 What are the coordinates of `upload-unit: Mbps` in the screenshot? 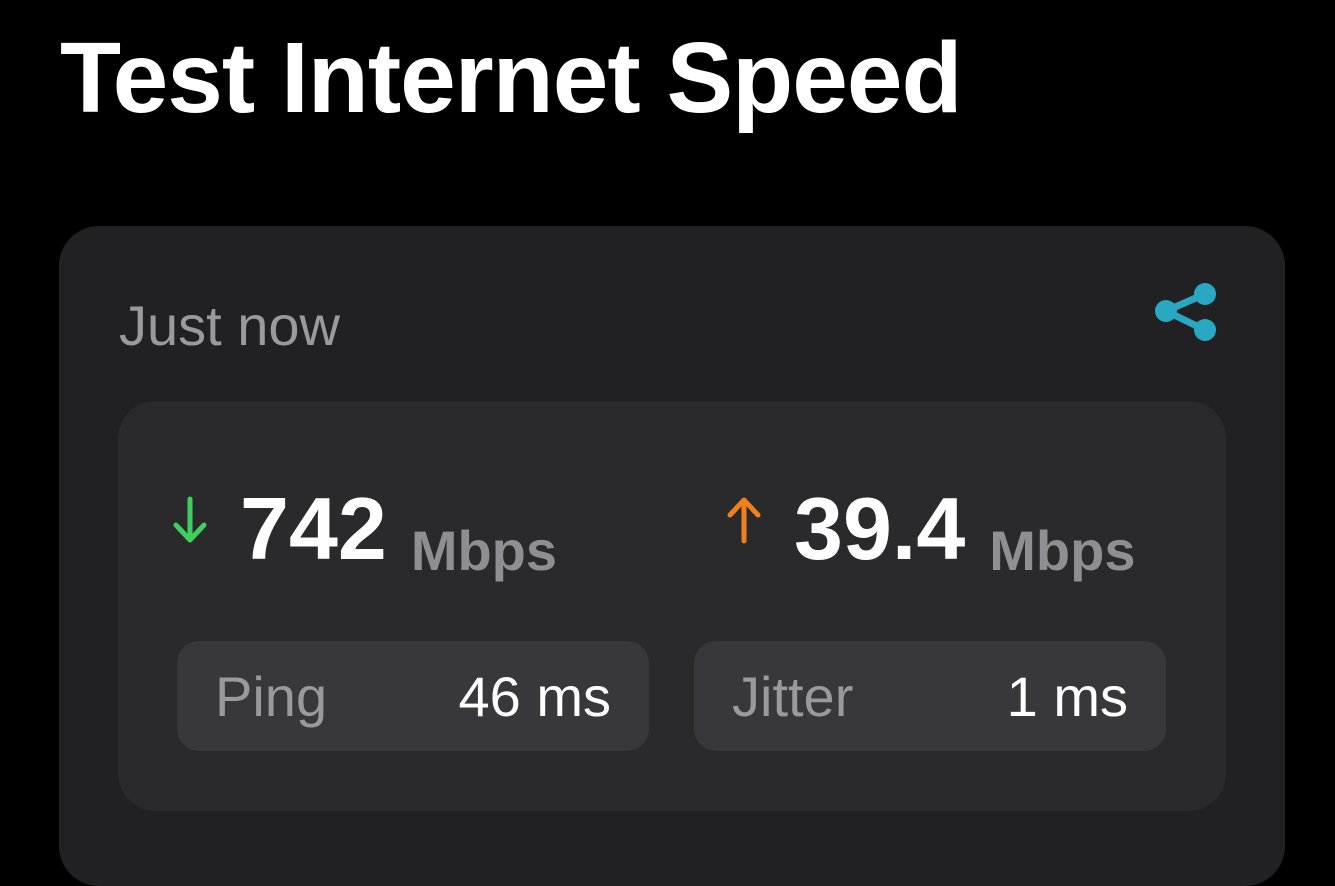 It's located at (1062, 550).